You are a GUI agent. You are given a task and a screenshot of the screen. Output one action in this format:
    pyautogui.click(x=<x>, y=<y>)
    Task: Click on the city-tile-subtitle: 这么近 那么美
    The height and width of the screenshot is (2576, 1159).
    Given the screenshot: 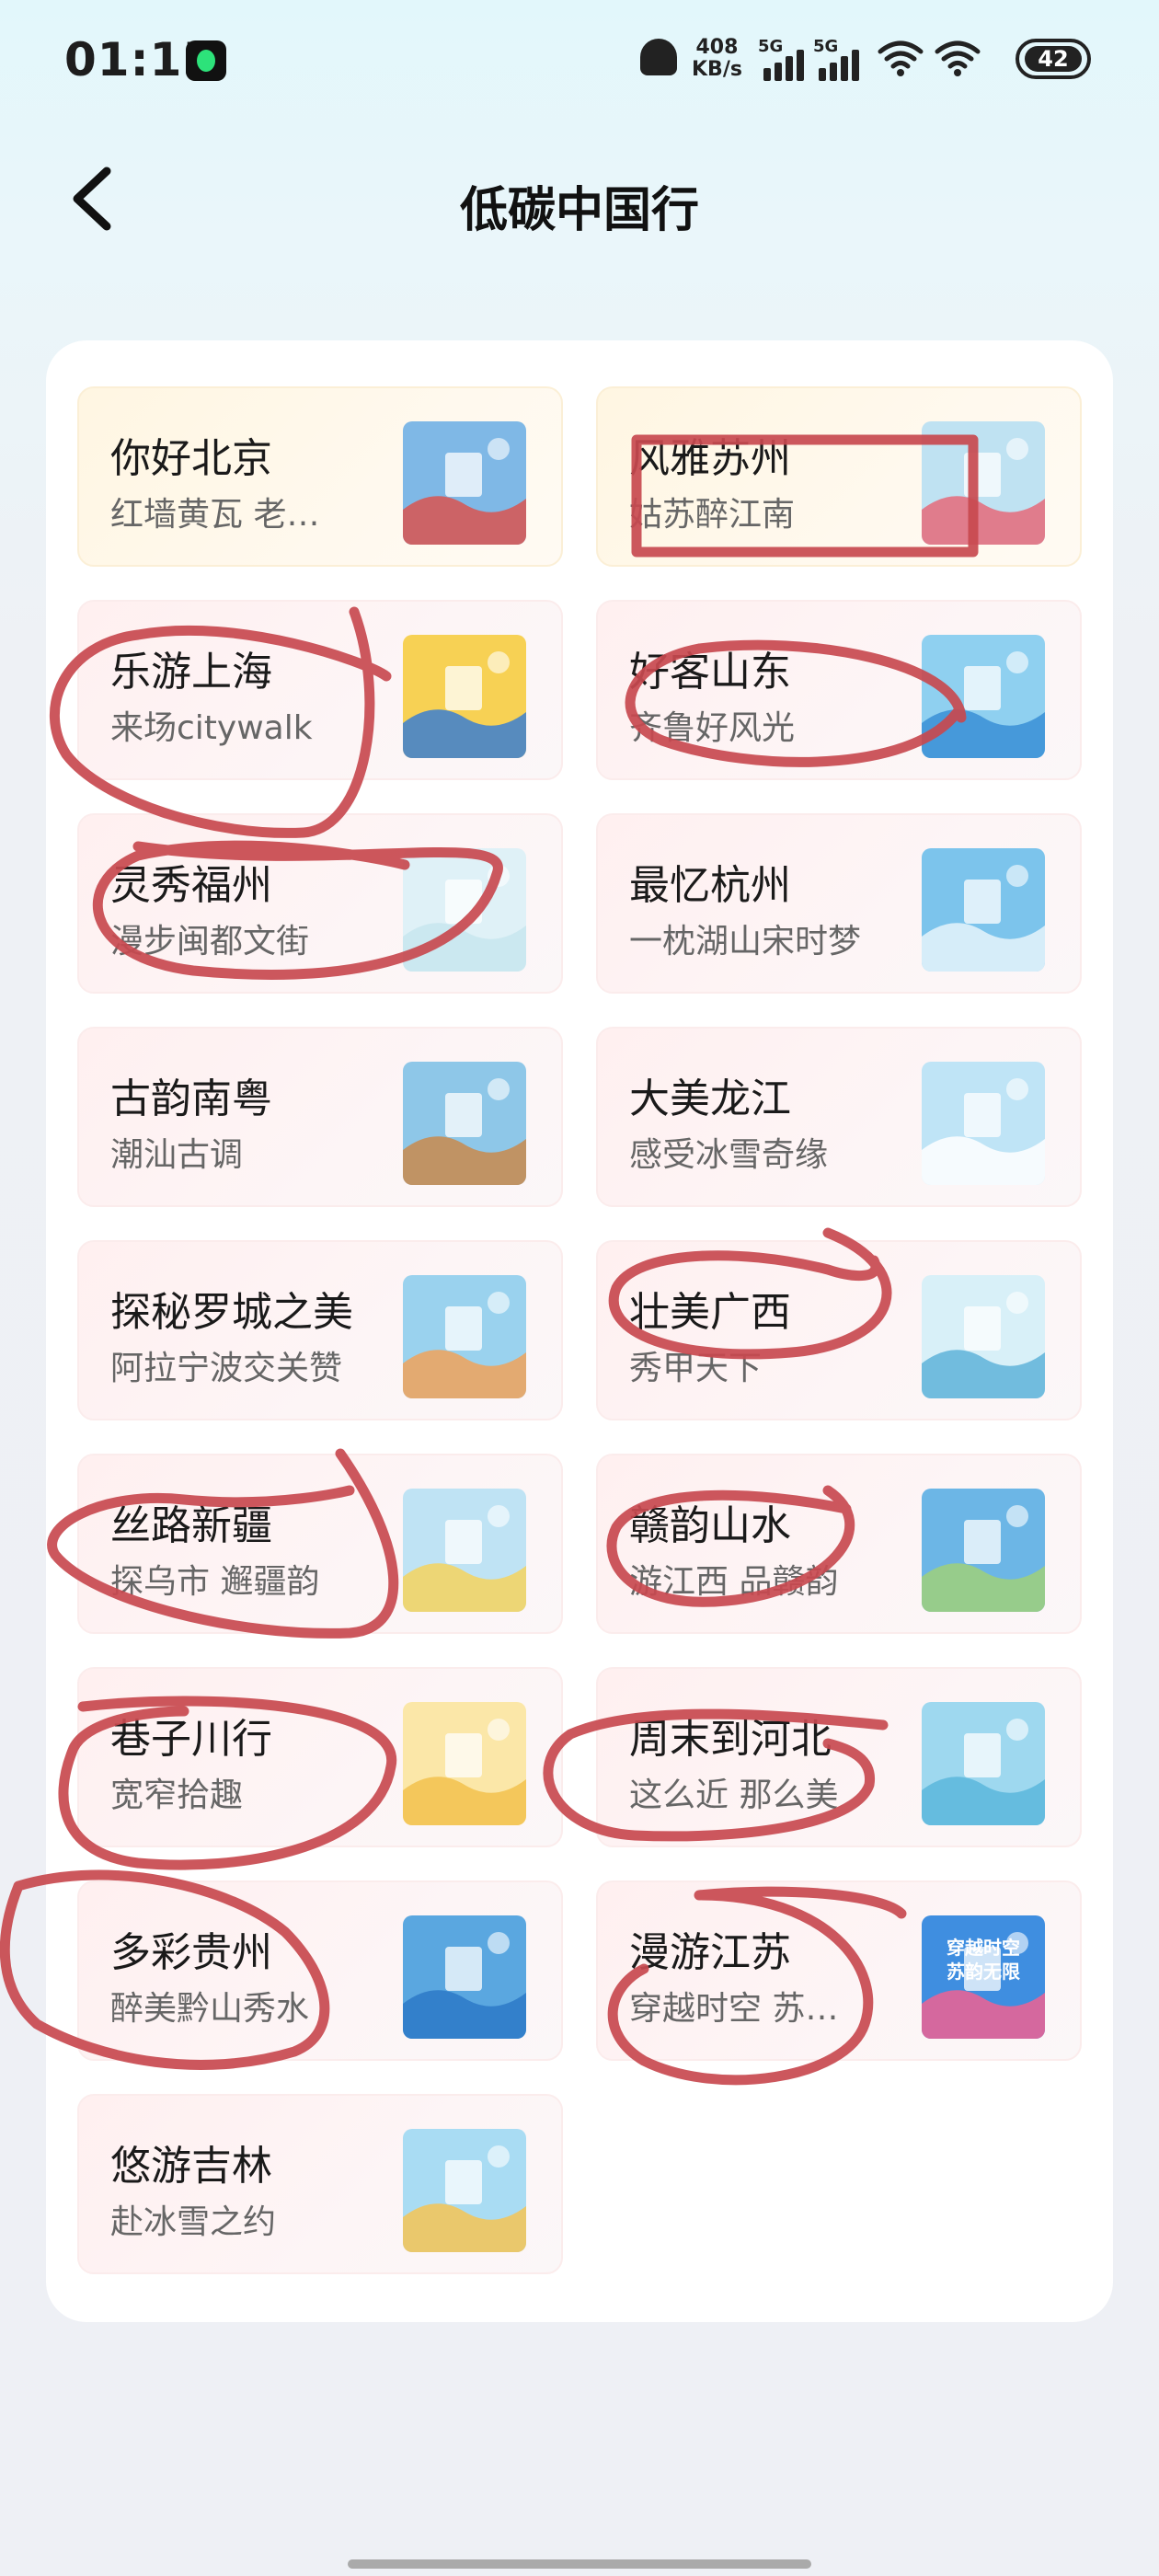 What is the action you would take?
    pyautogui.click(x=734, y=1795)
    